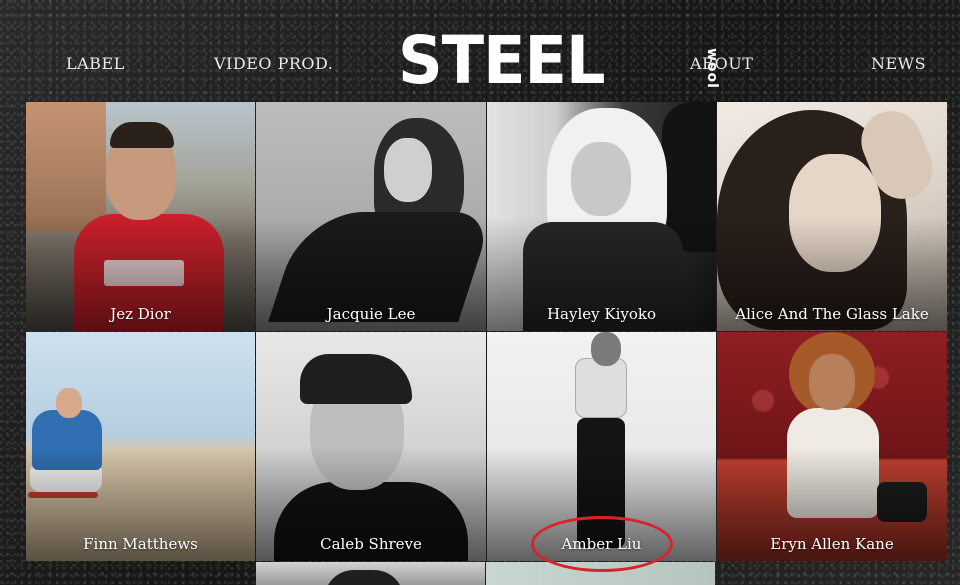  Describe the element at coordinates (832, 544) in the screenshot. I see `artist-name: Eryn Allen Kane` at that location.